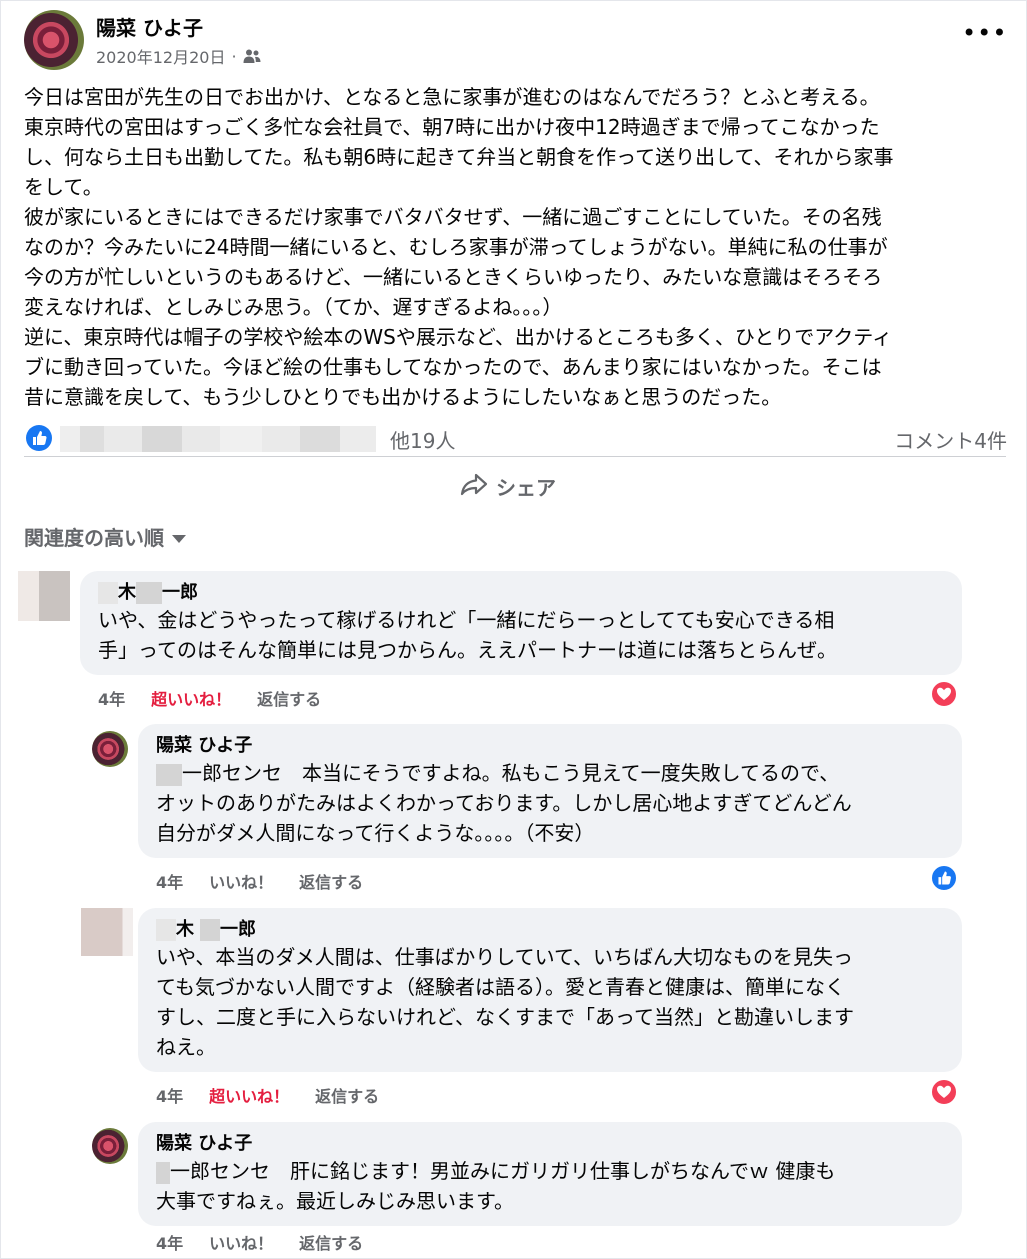  Describe the element at coordinates (551, 1171) in the screenshot. I see `comment-text: 一郎センセ 肝に銘じます！男並みにガリガリ仕事しがちなんでｗ 健康も` at that location.